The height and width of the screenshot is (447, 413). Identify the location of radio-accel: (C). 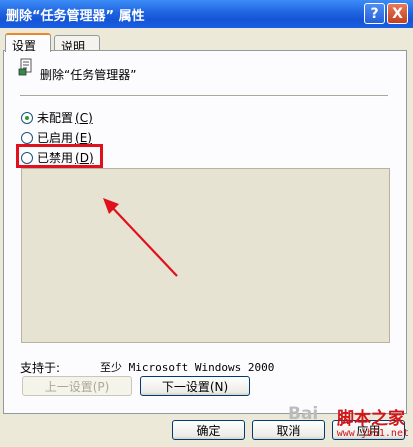
(84, 117).